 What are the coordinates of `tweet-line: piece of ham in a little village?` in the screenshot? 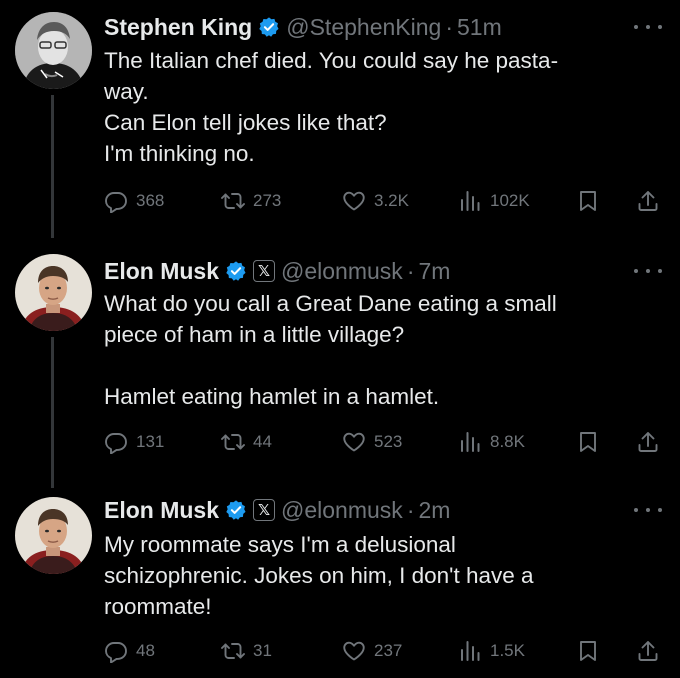 It's located at (254, 334).